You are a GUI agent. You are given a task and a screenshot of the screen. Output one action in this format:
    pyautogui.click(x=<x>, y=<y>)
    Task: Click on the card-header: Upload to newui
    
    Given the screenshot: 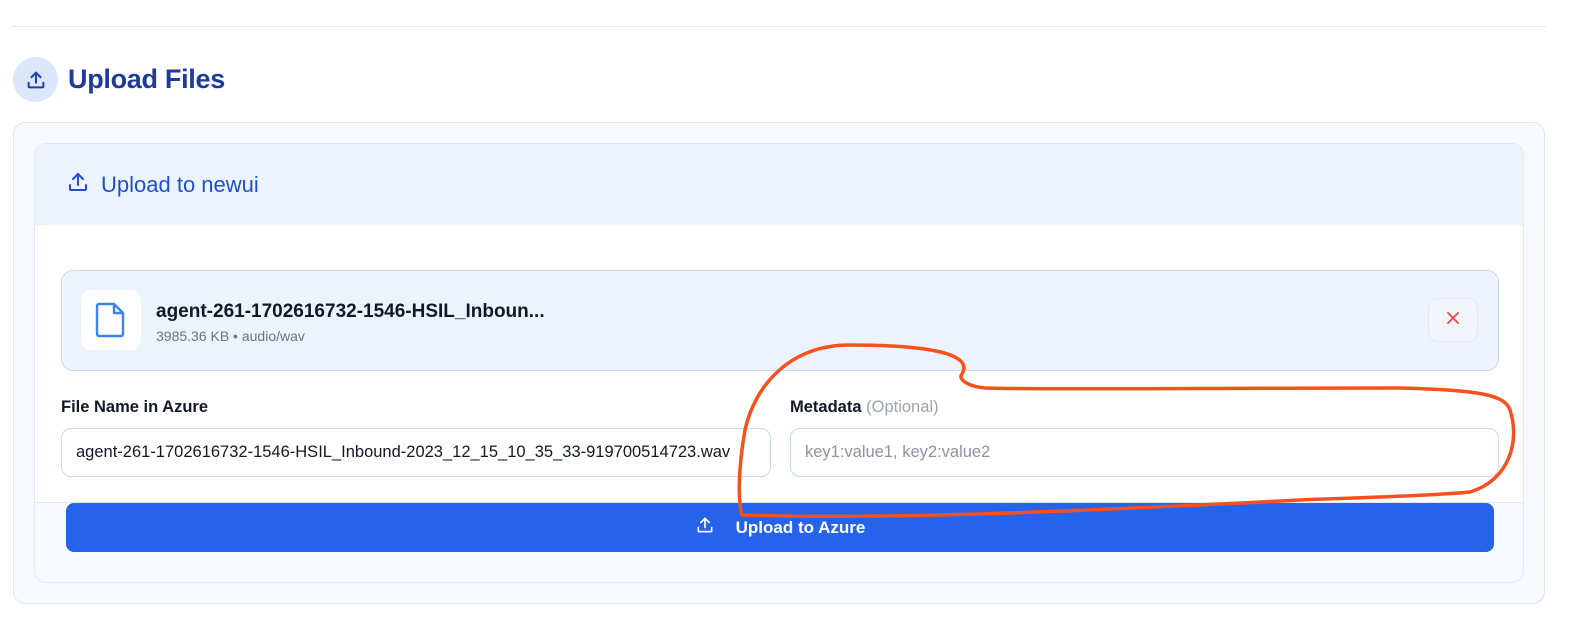 What is the action you would take?
    pyautogui.click(x=779, y=184)
    